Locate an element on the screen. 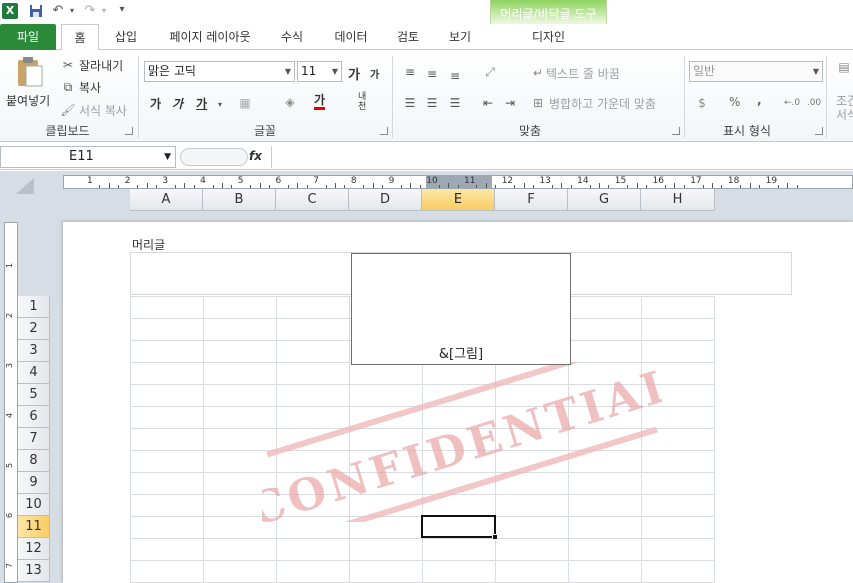 The width and height of the screenshot is (853, 583). row-header-2: 2 is located at coordinates (34, 329).